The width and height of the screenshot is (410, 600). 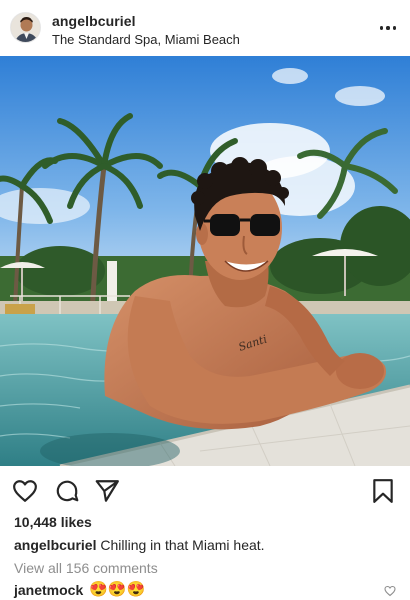 I want to click on comment-username: janetmock, so click(x=48, y=590).